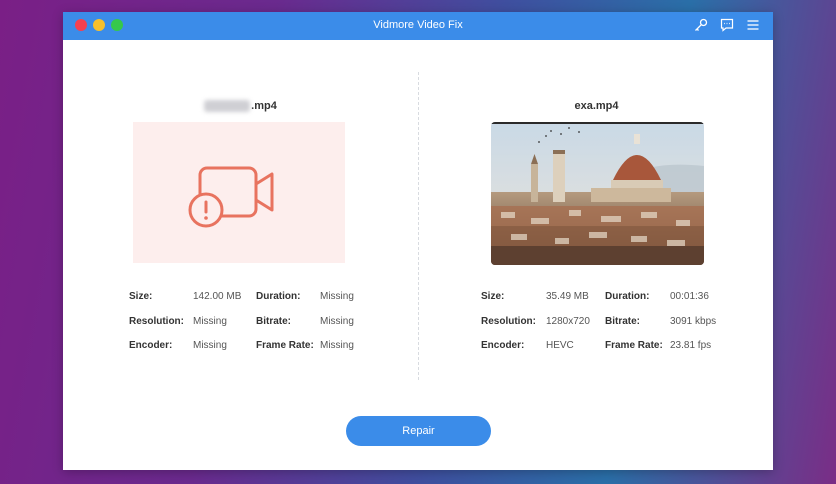 The image size is (836, 484). I want to click on bitrate-value: 3091 kbps, so click(693, 321).